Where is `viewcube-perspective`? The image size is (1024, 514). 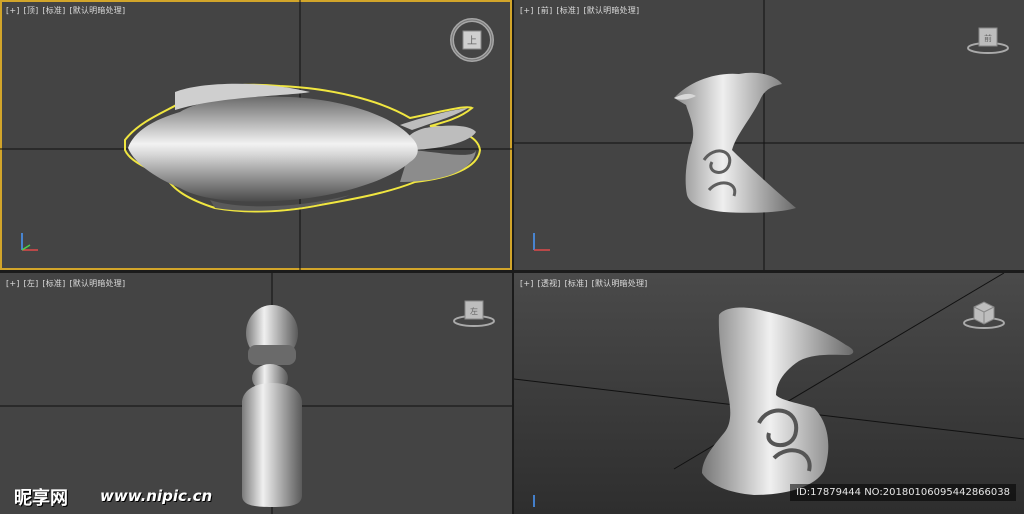
viewcube-perspective is located at coordinates (984, 316).